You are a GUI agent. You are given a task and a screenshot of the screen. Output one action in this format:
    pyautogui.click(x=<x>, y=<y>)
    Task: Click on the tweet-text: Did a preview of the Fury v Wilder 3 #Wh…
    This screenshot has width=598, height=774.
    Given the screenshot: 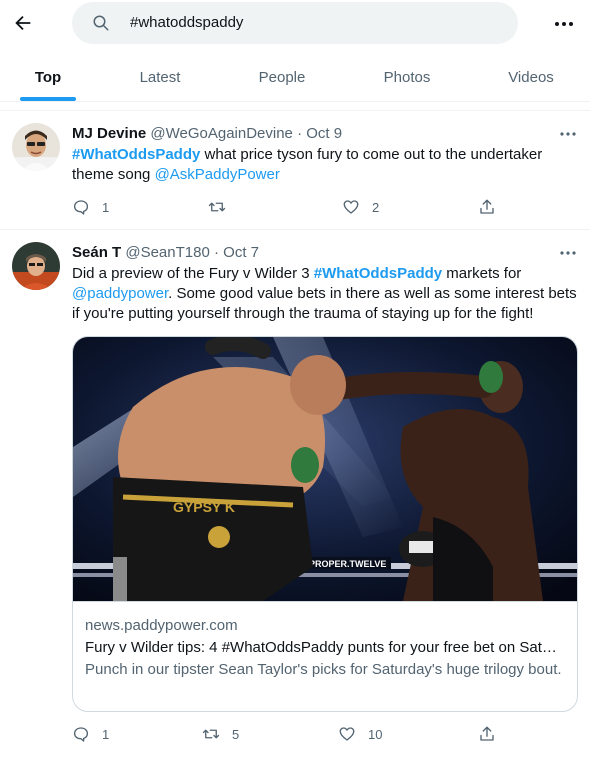 What is the action you would take?
    pyautogui.click(x=324, y=294)
    